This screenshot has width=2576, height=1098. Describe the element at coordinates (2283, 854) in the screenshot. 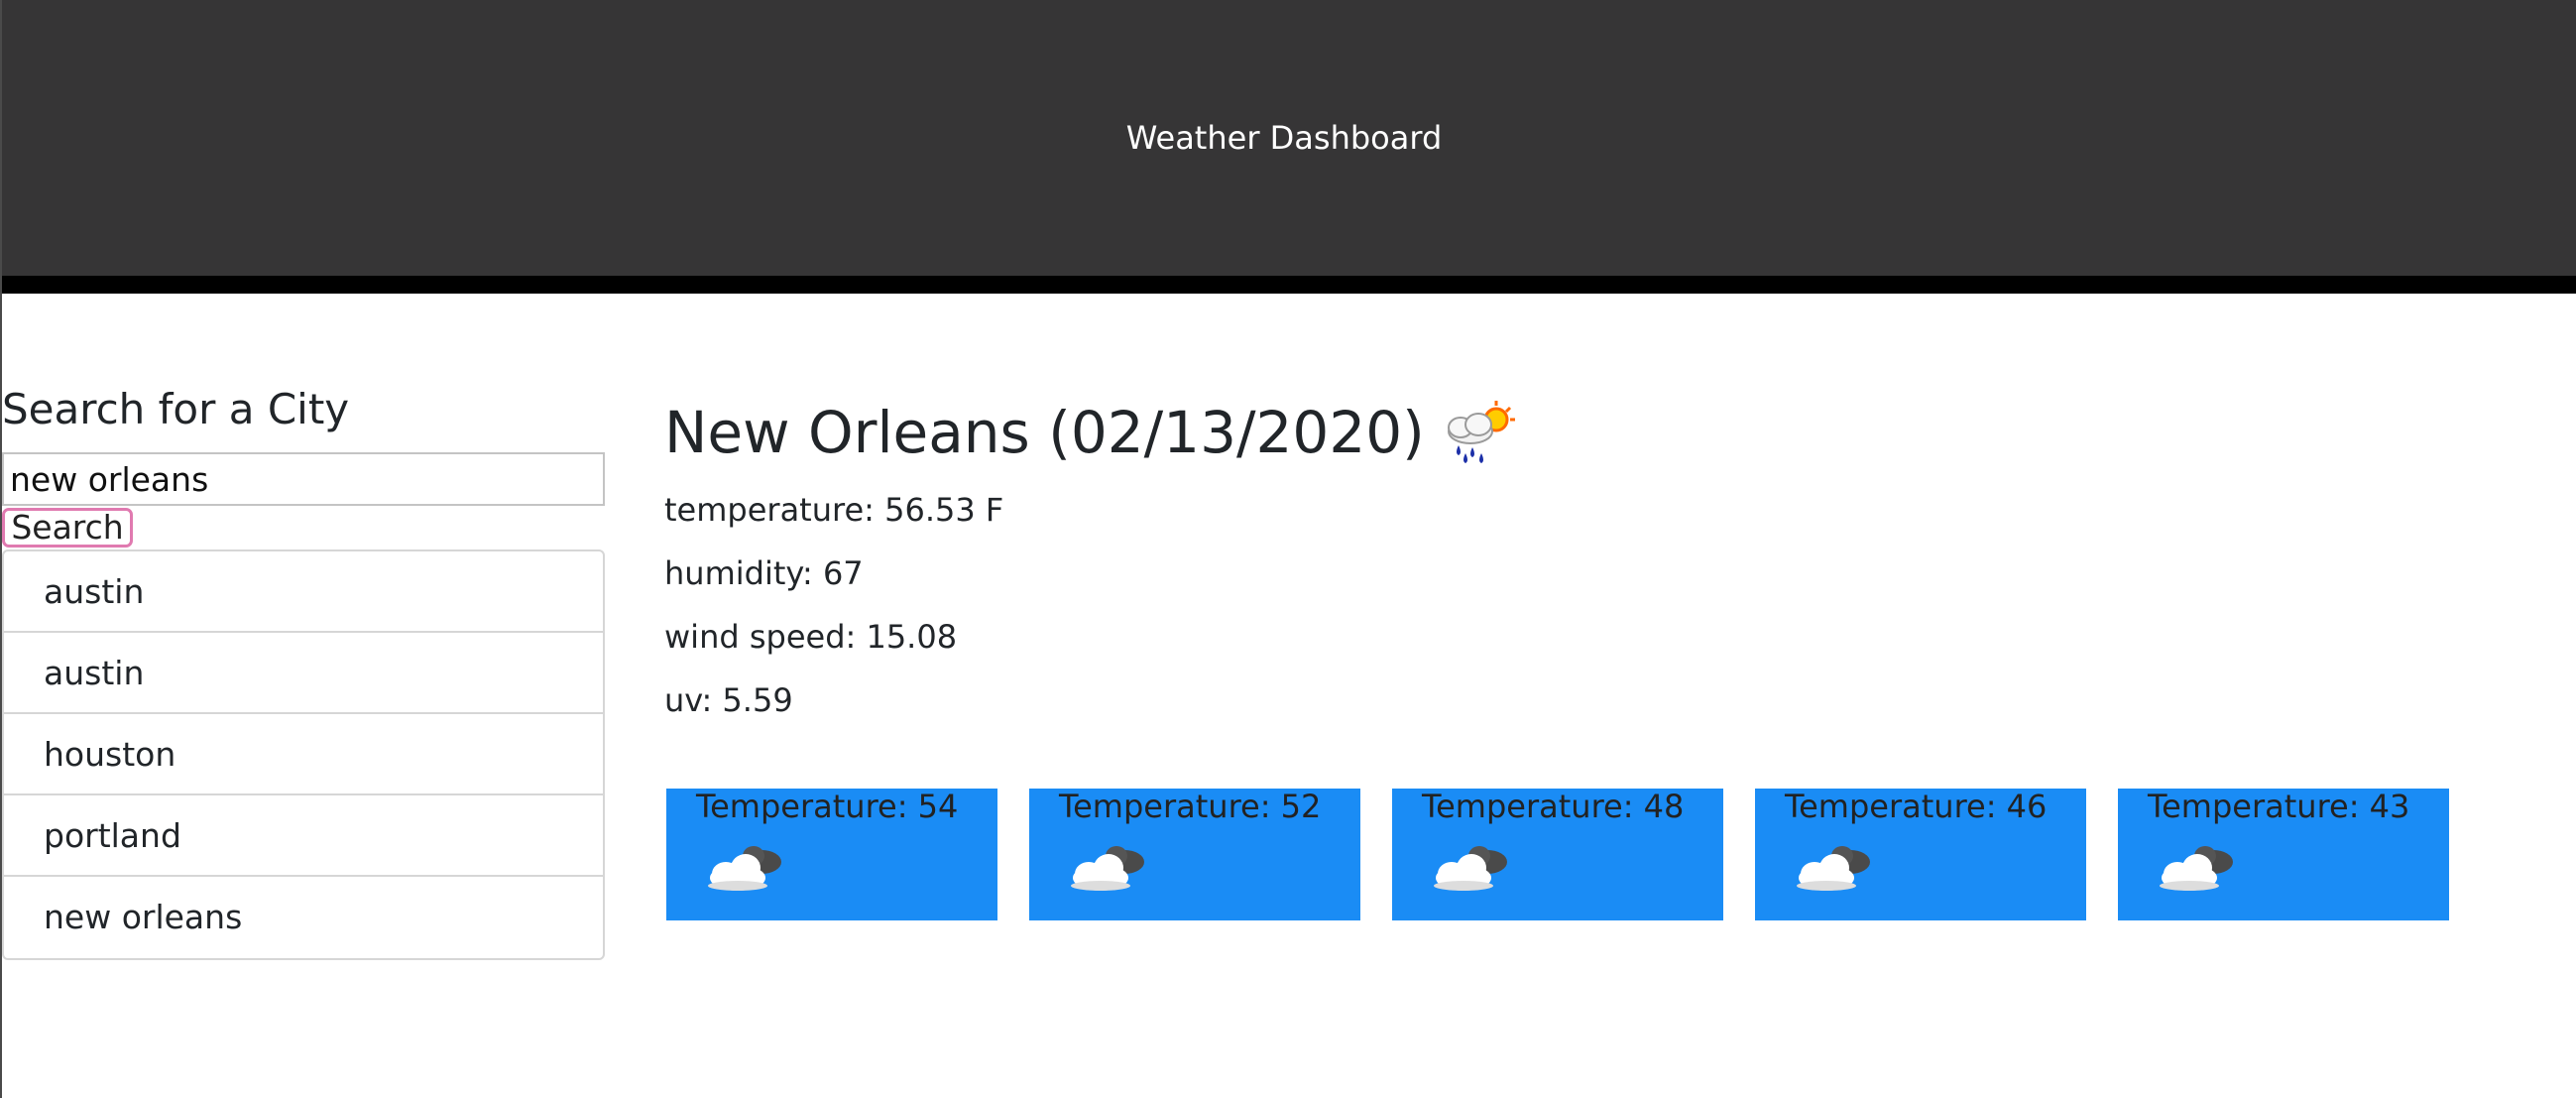

I see `forecast-card: Temperature: 43` at that location.